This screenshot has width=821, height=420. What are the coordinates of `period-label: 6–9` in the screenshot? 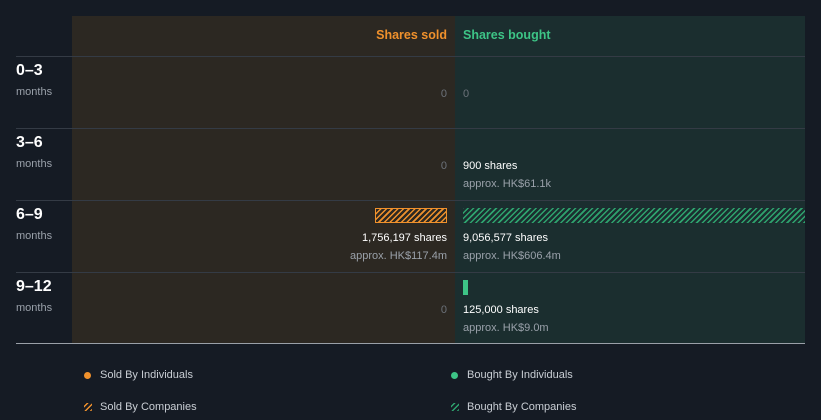 It's located at (29, 214).